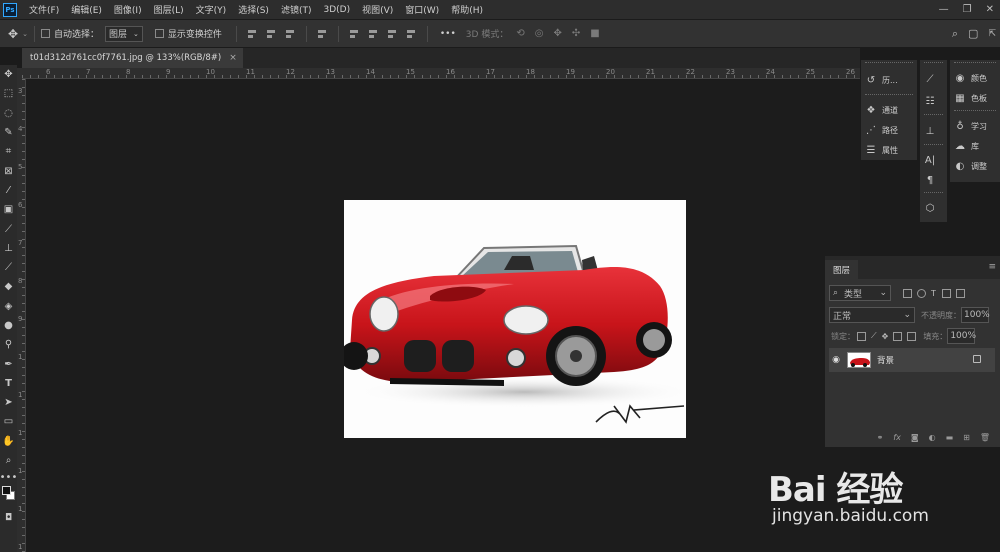 The width and height of the screenshot is (1000, 552). I want to click on libraries-panel-button: ☁ 库, so click(975, 146).